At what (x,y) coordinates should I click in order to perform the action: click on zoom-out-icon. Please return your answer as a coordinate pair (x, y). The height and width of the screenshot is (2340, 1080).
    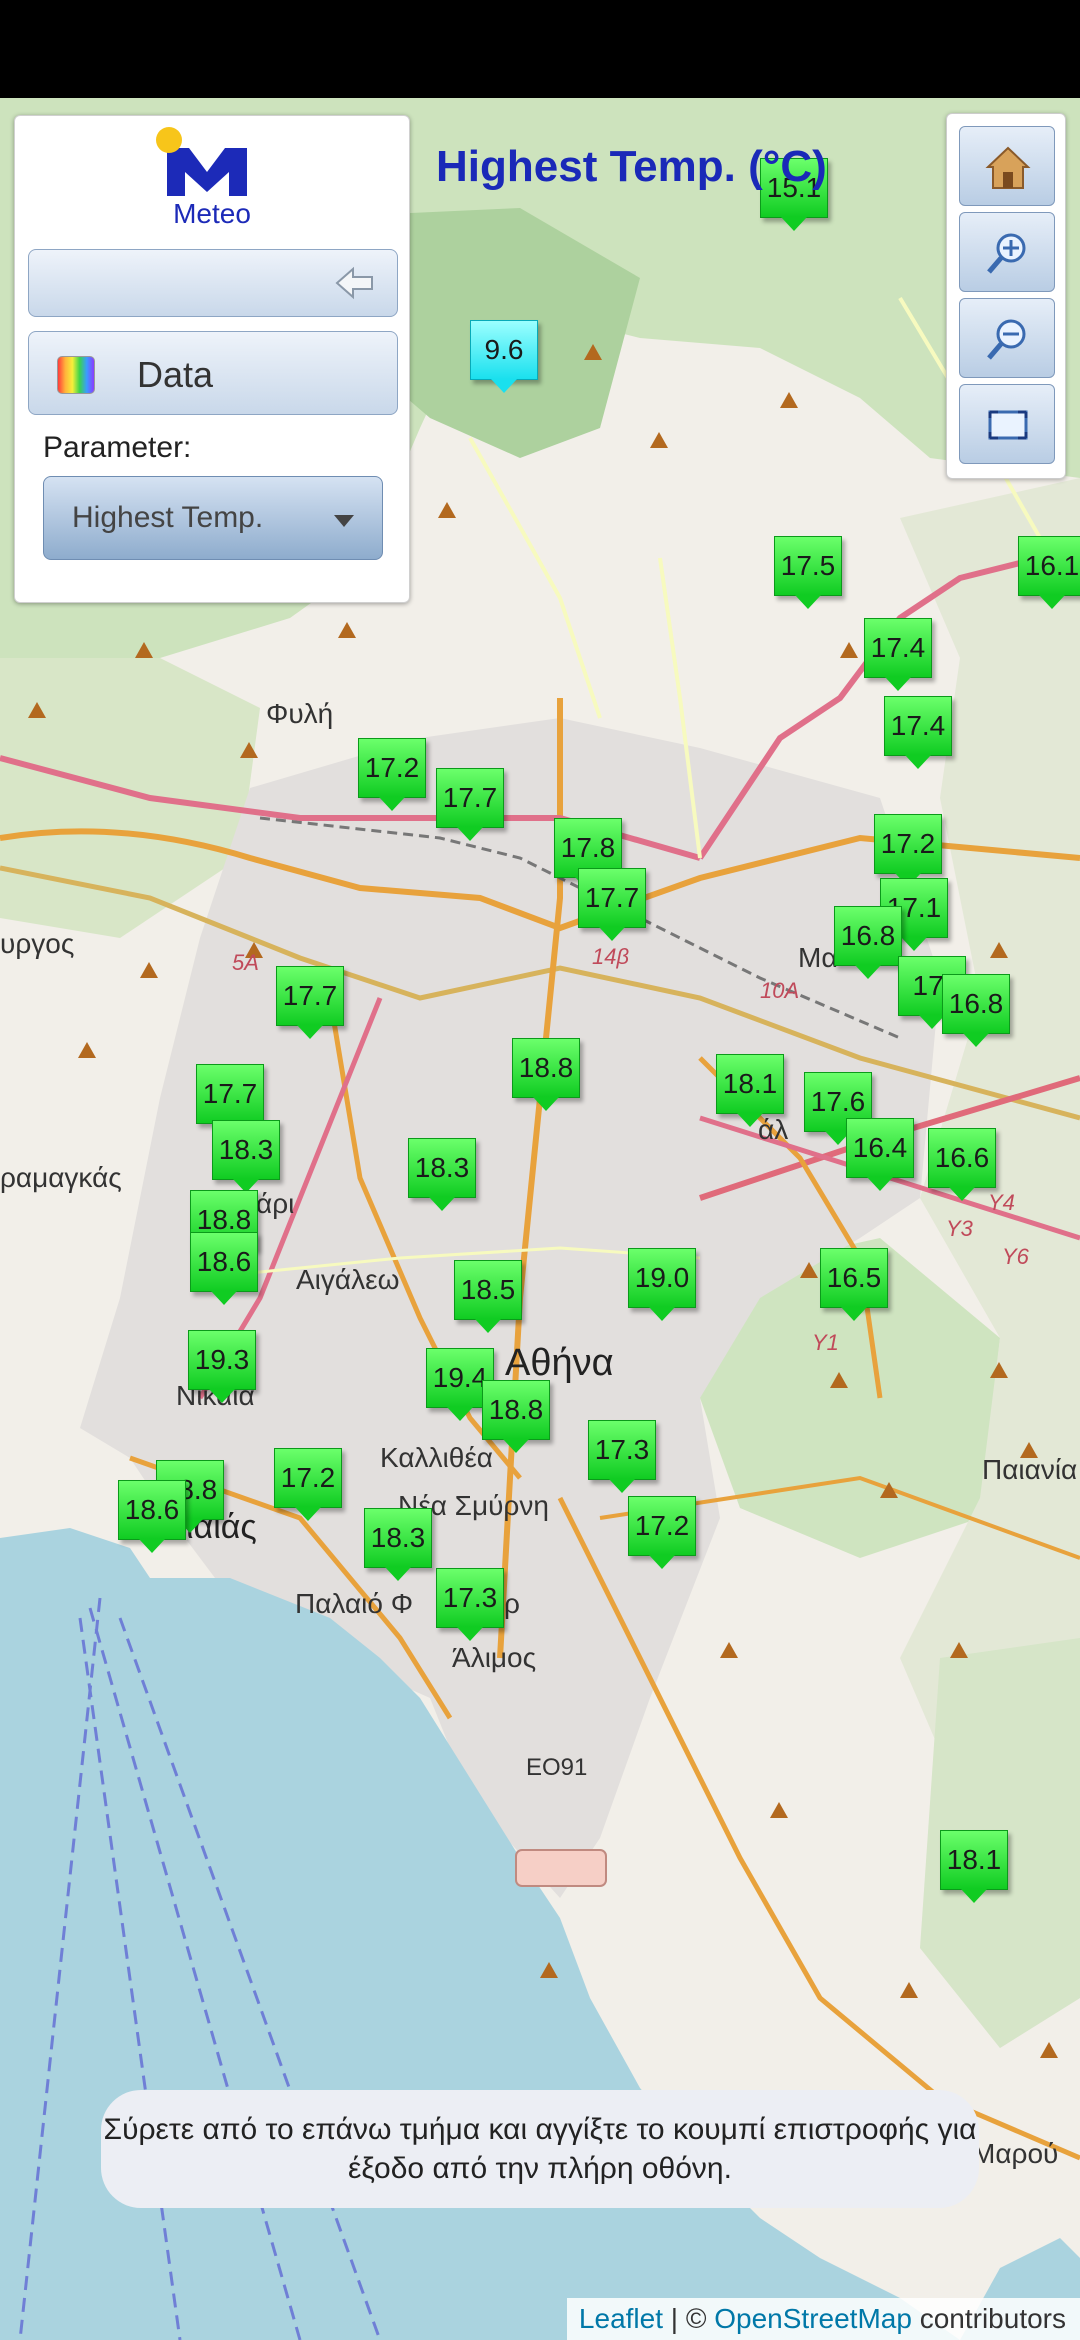
    Looking at the image, I should click on (1006, 339).